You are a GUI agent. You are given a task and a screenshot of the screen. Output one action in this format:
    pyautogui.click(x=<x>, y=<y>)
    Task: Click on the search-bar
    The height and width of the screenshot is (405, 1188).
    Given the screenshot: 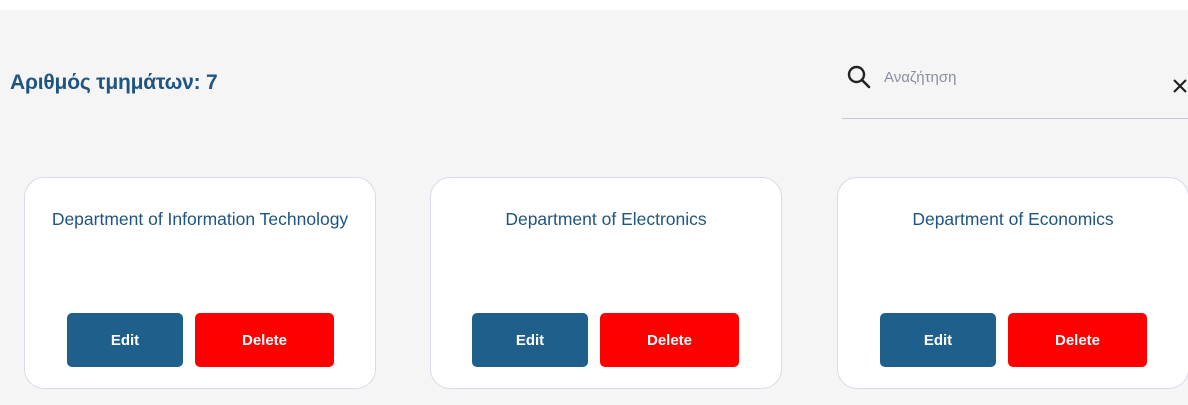 What is the action you would take?
    pyautogui.click(x=1015, y=90)
    